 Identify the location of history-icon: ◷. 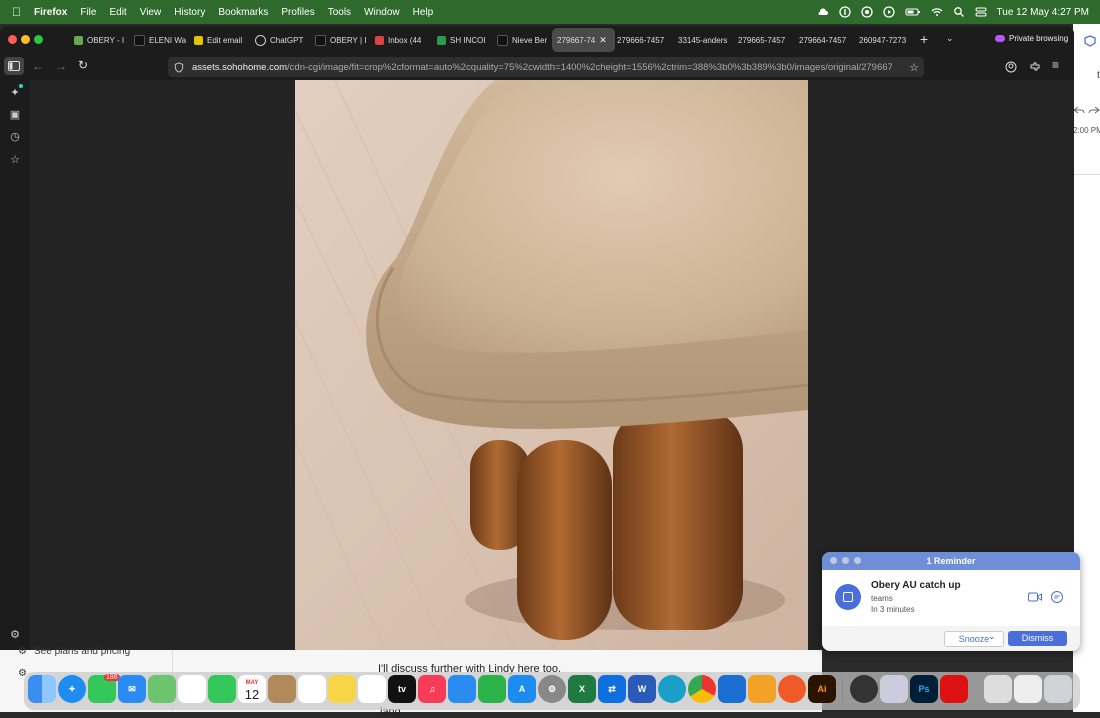
(15, 137).